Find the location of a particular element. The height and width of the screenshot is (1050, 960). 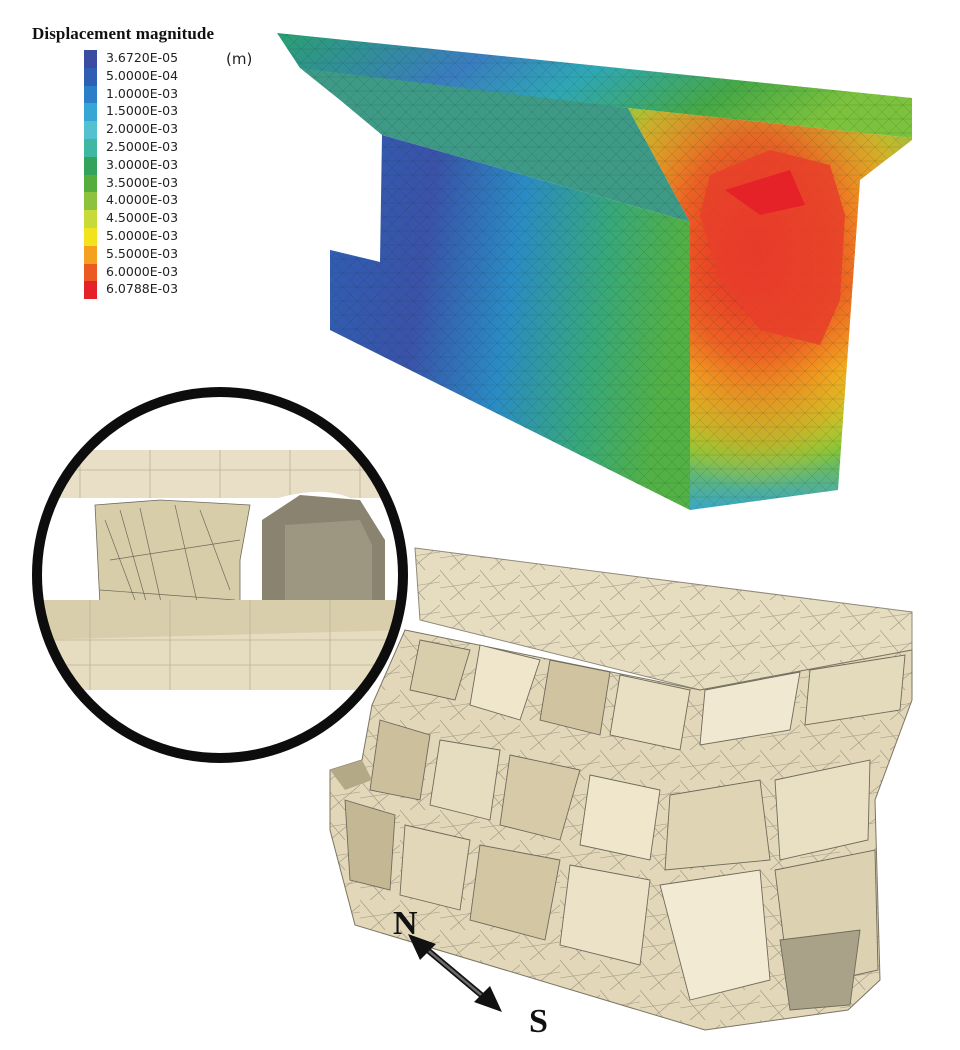

legend-label: 3.5000E-03 is located at coordinates (142, 182).